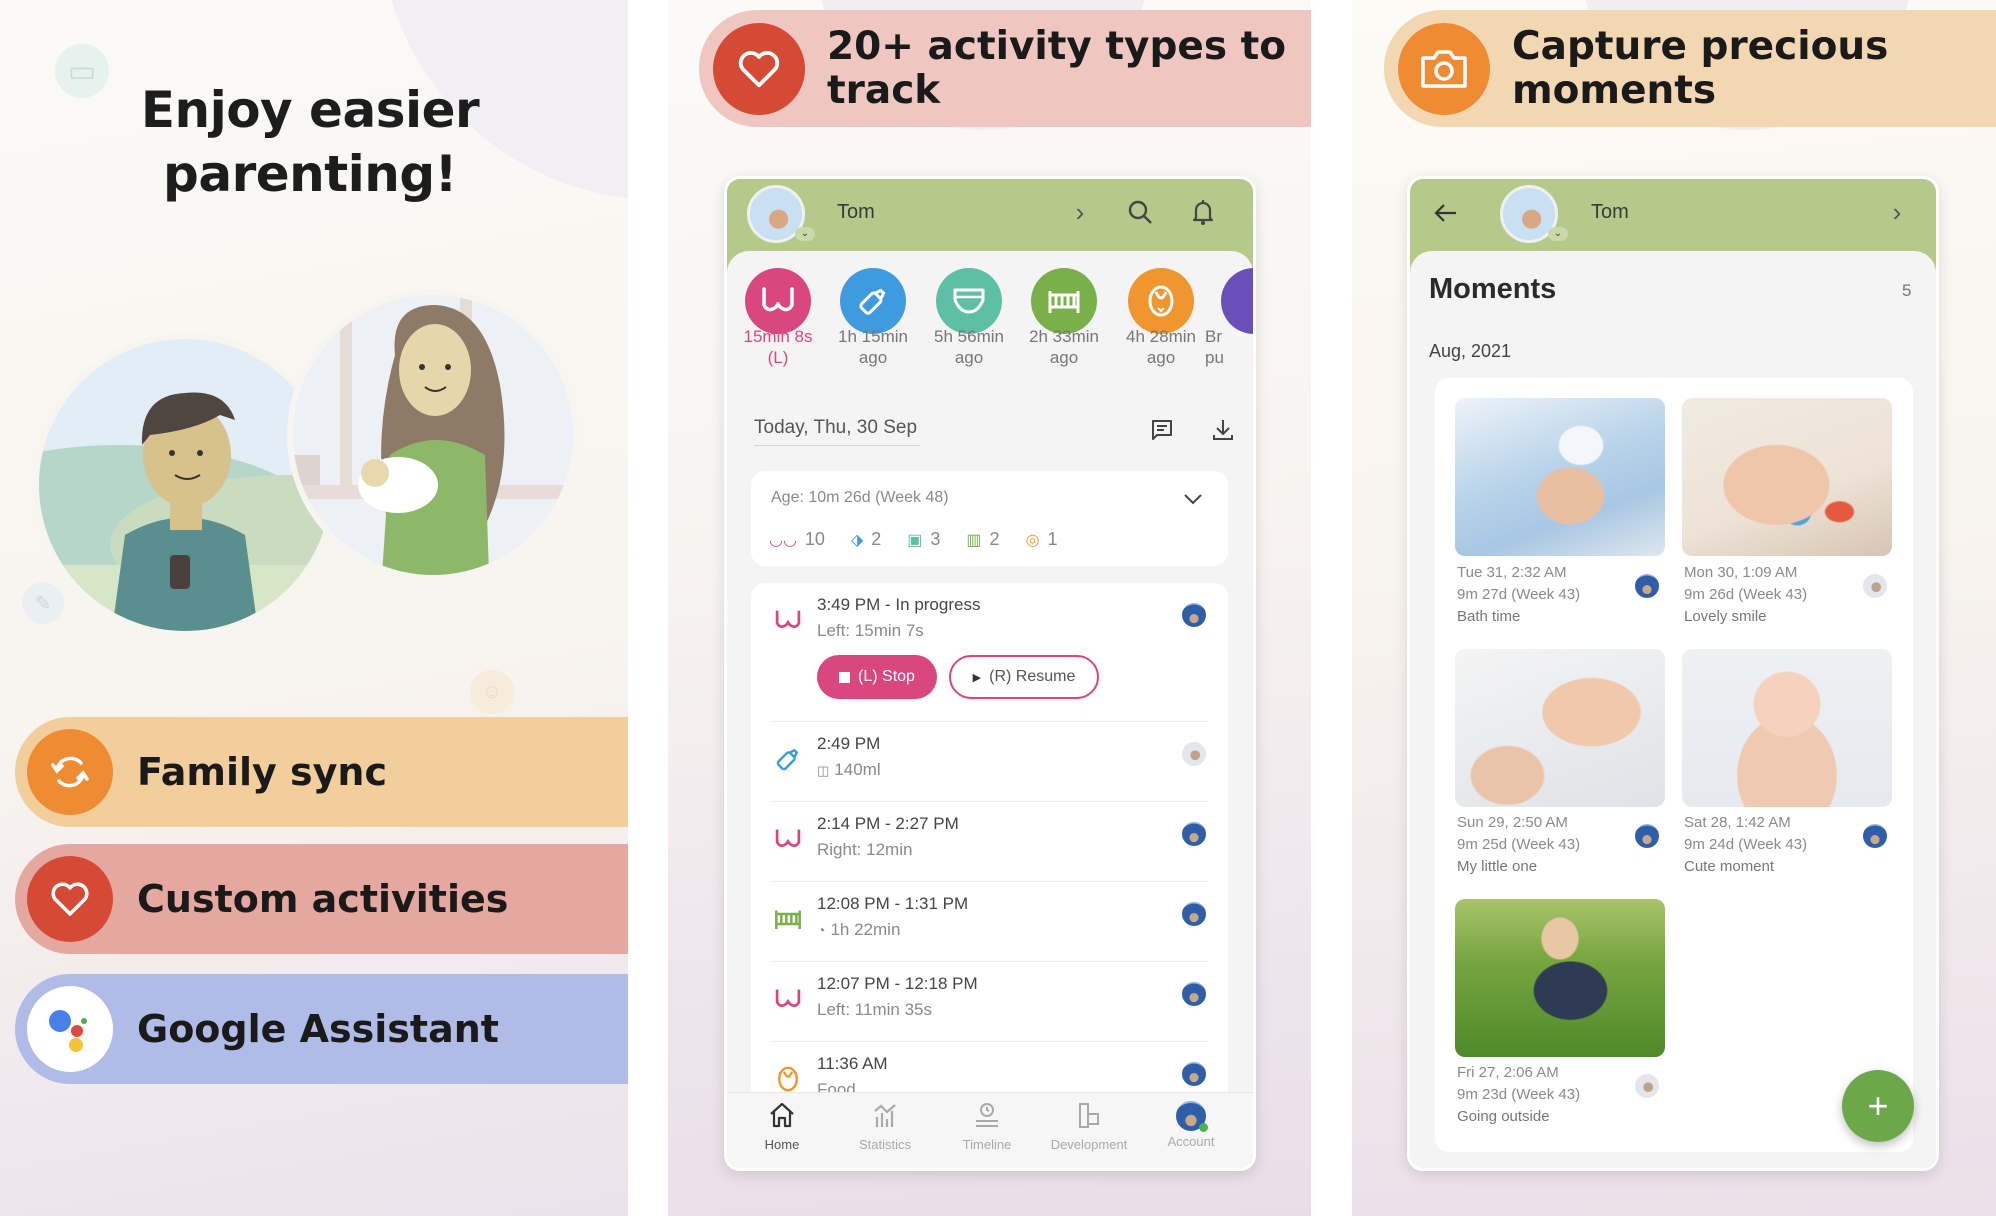 The image size is (1996, 1216). I want to click on add-moment-button: +, so click(1878, 1106).